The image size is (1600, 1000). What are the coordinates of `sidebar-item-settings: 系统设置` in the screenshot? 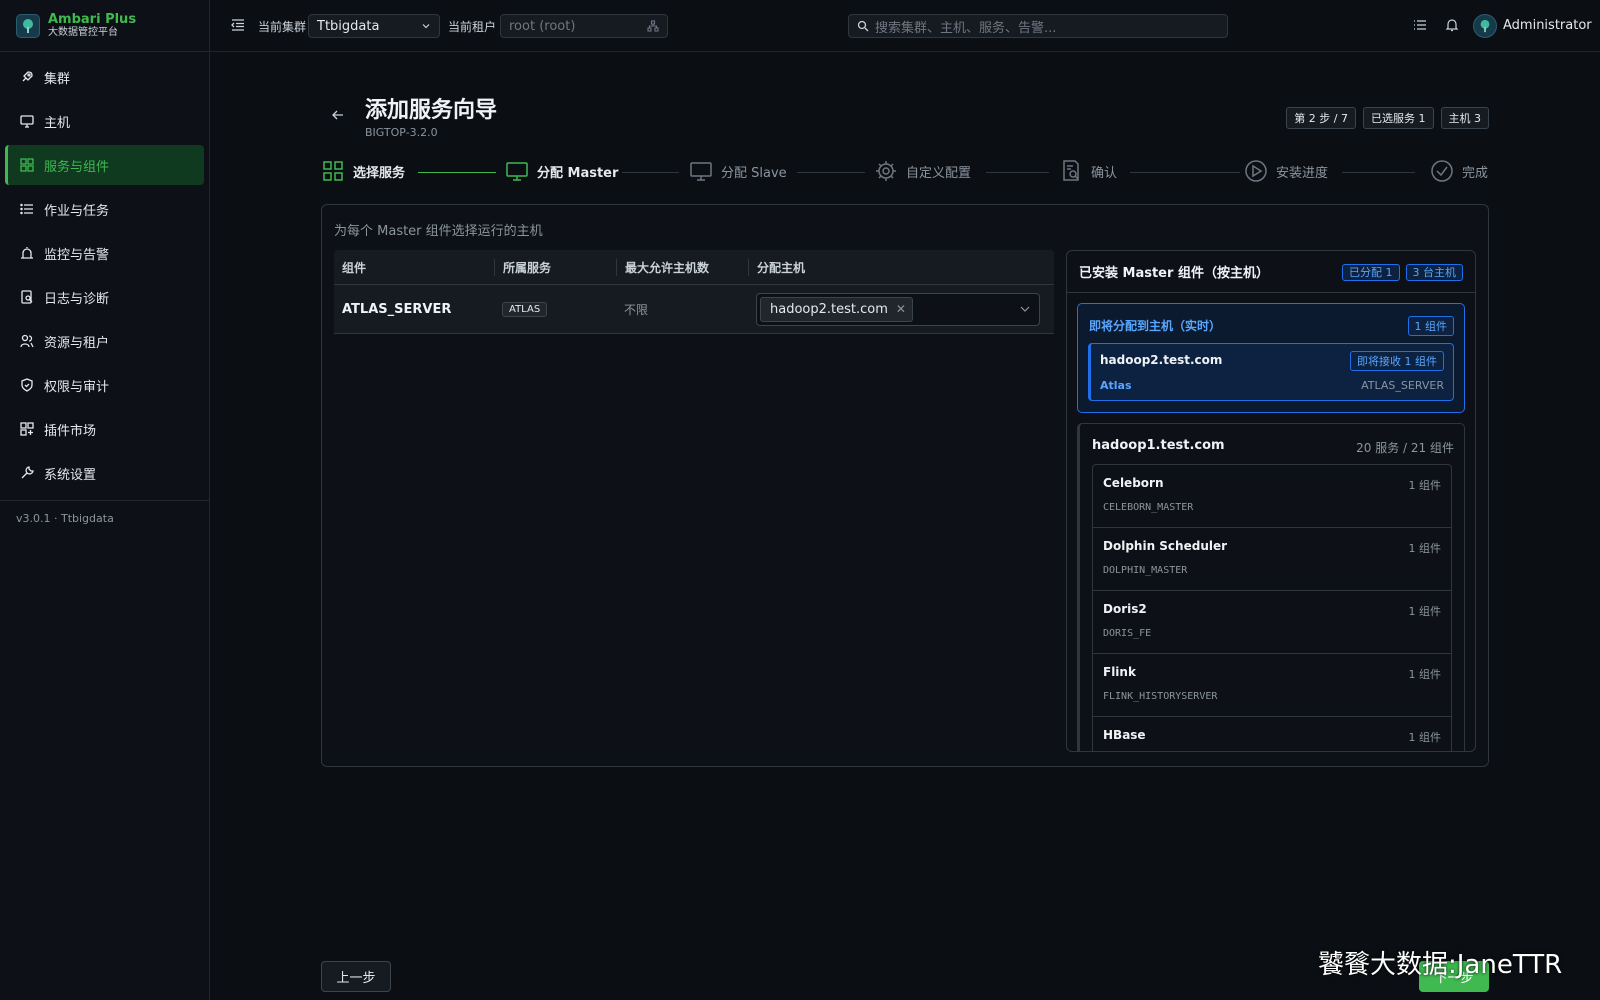 It's located at (104, 473).